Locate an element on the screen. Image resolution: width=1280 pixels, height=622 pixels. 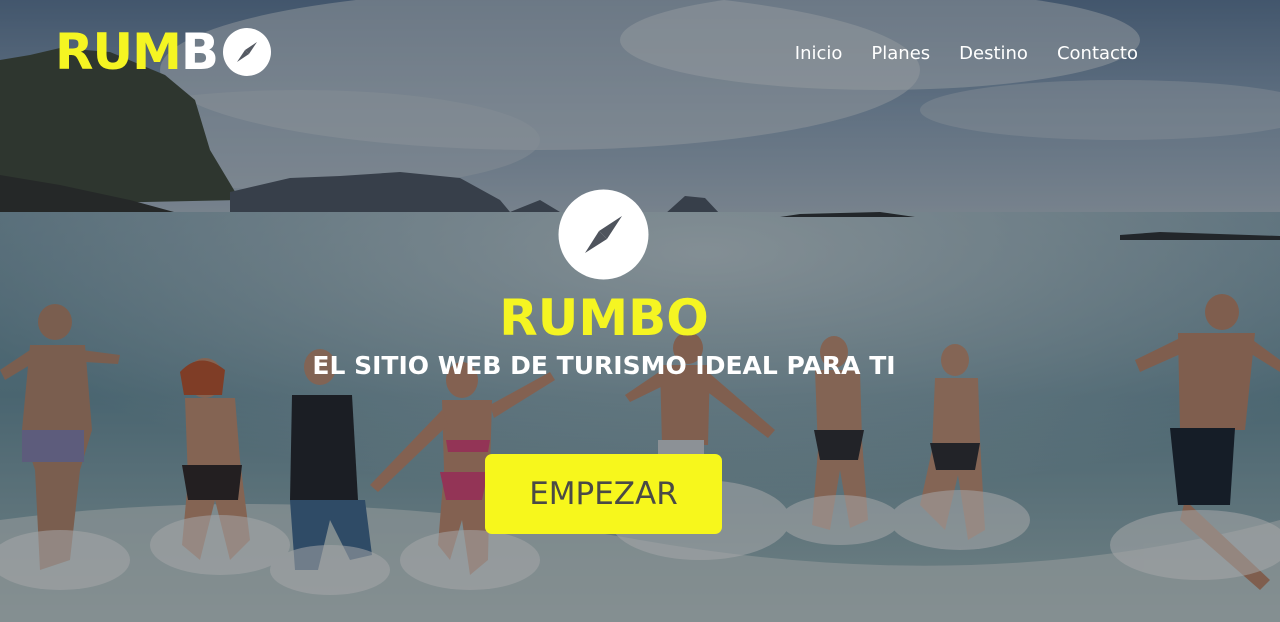
nav-item-contacto: Contacto is located at coordinates (1097, 54).